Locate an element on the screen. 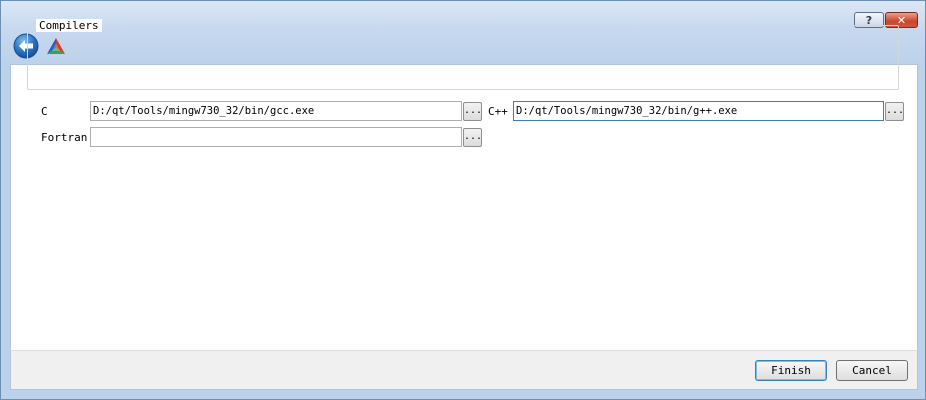 The height and width of the screenshot is (400, 926). compilers-group-title: Compilers is located at coordinates (69, 25).